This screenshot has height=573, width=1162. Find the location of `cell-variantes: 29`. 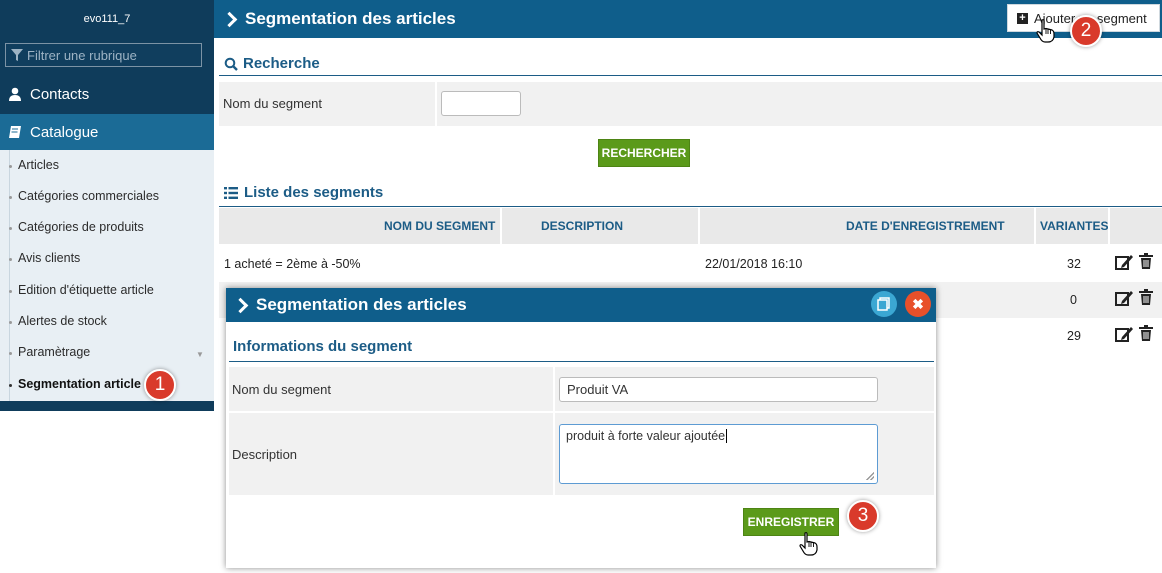

cell-variantes: 29 is located at coordinates (1074, 336).